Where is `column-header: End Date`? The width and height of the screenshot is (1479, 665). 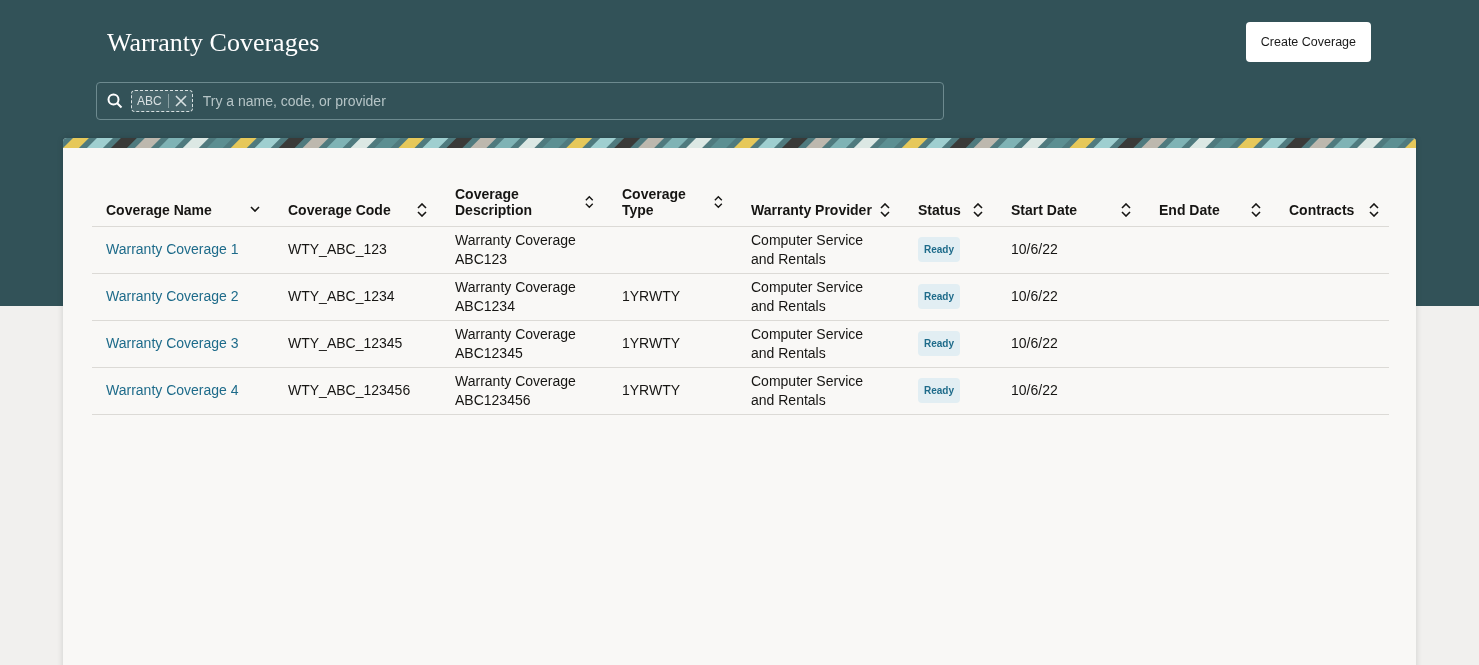 column-header: End Date is located at coordinates (1189, 209).